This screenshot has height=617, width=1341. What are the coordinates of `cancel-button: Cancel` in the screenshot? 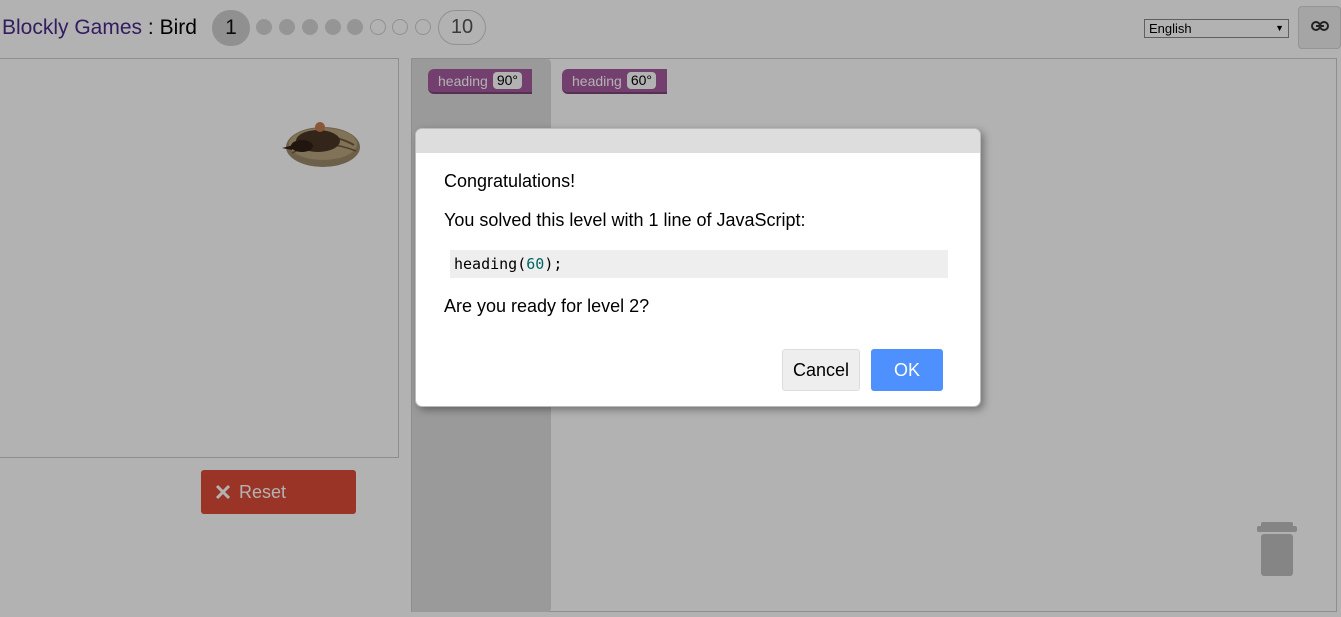 It's located at (821, 370).